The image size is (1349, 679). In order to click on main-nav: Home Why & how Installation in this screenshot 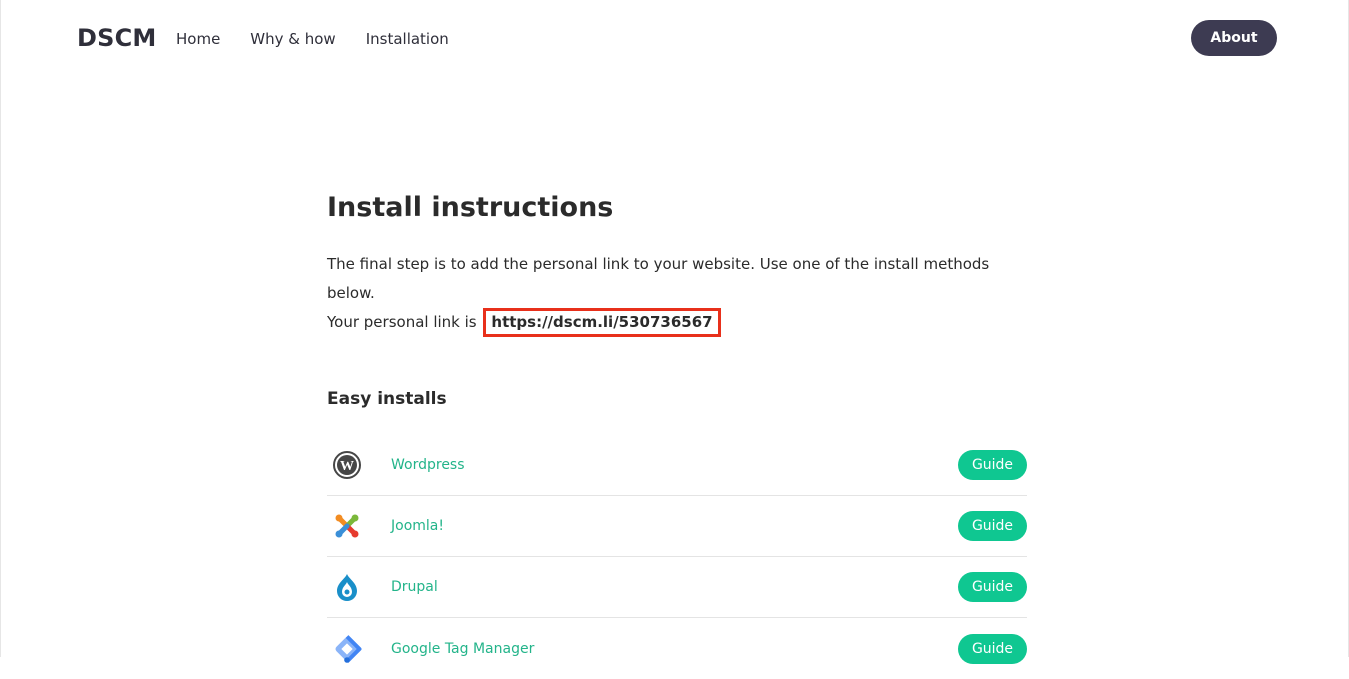, I will do `click(312, 39)`.